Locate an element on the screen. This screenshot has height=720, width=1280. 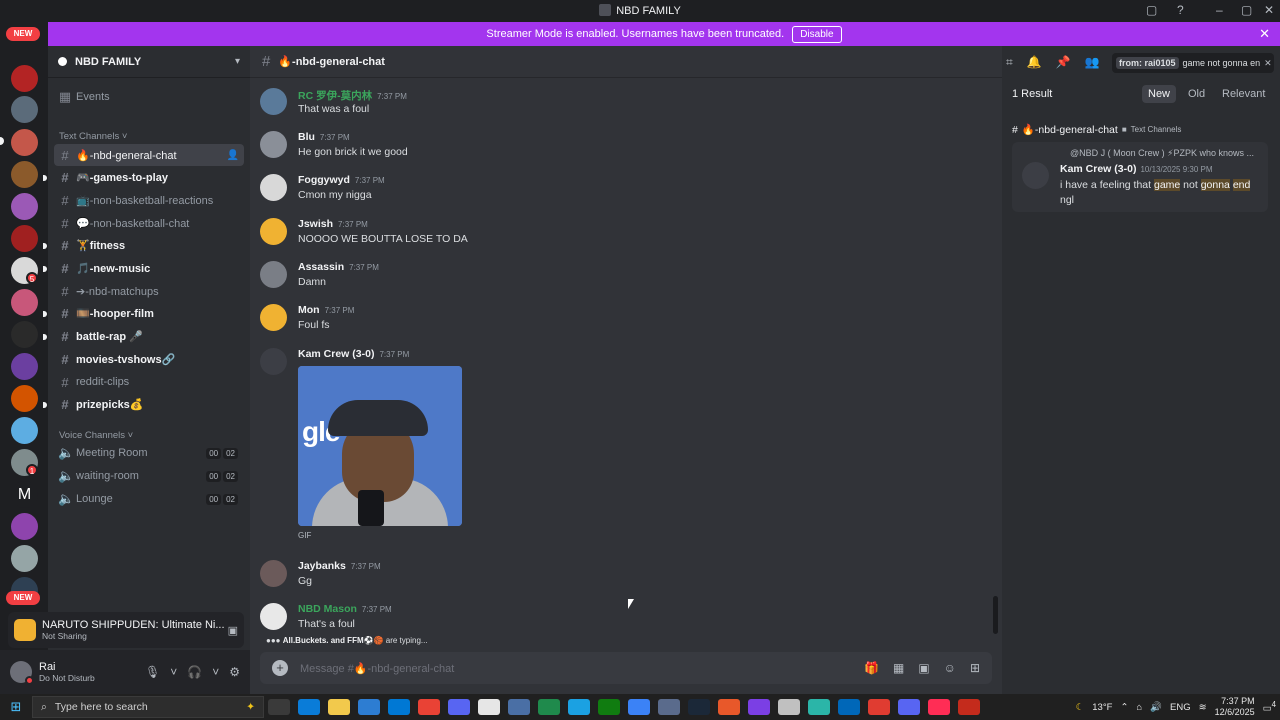
gear-icon: ⚙ is located at coordinates (234, 672).